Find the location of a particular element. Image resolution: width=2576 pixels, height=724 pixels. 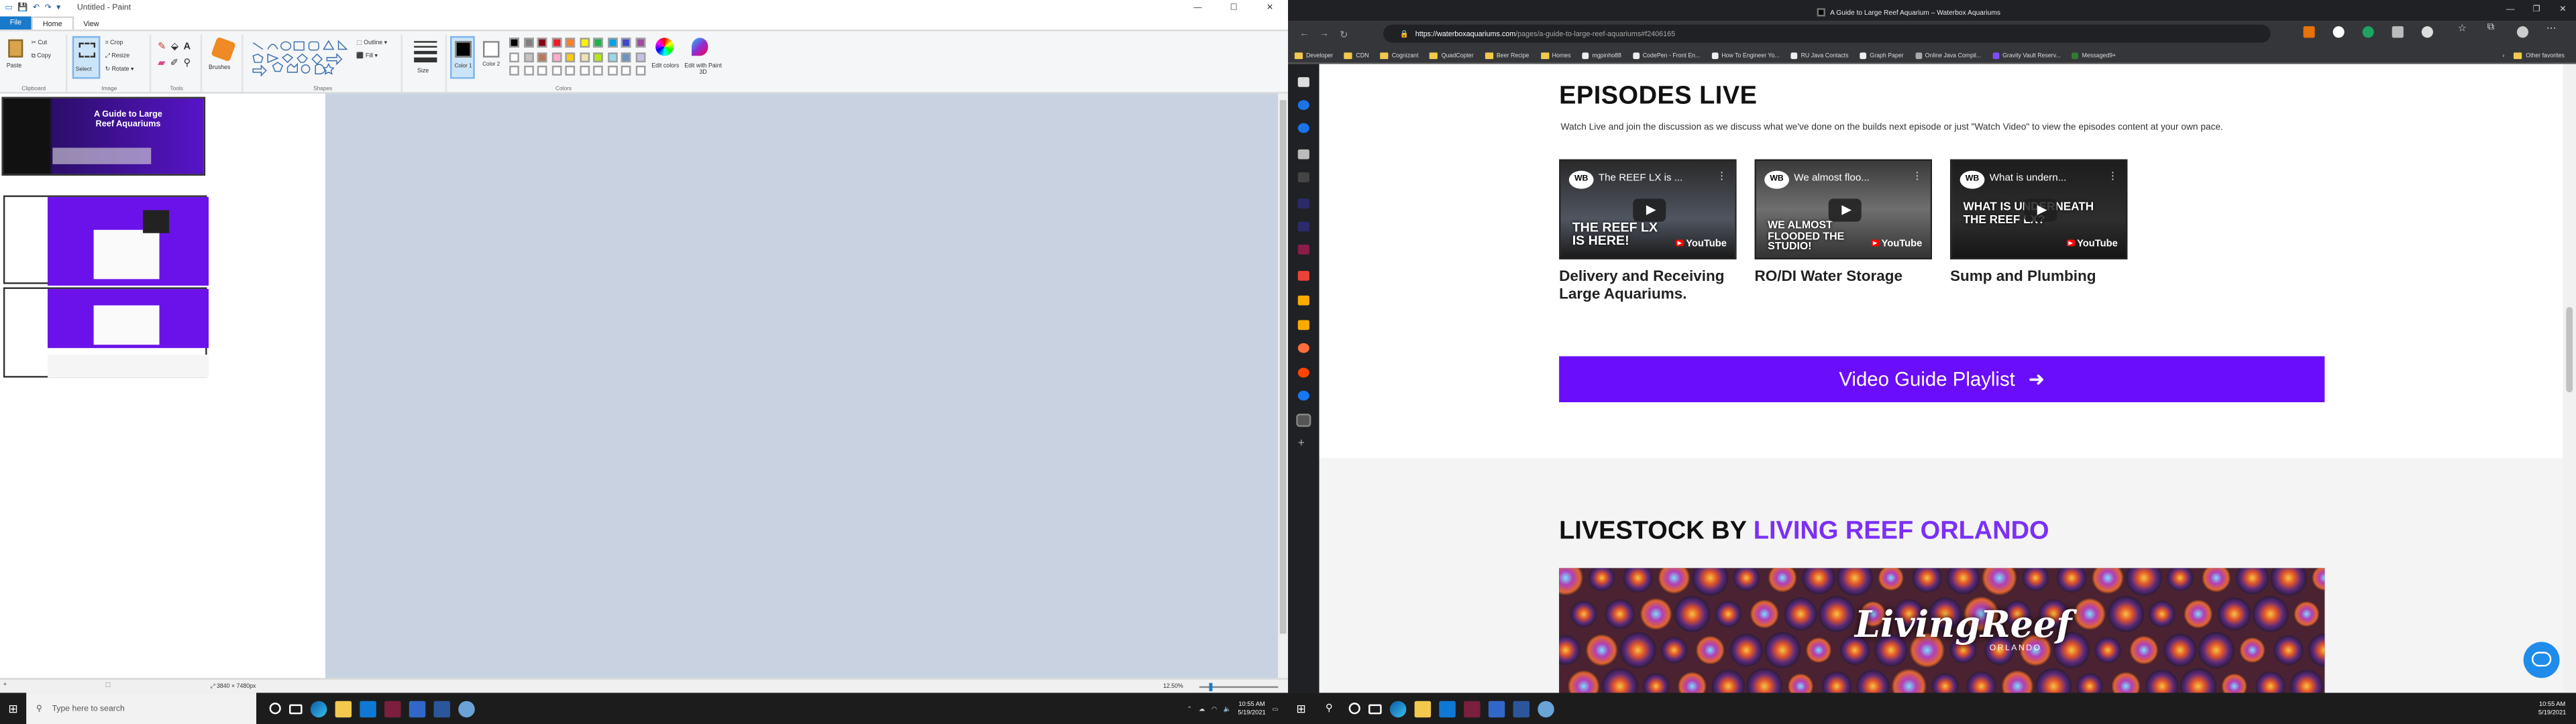

brushes-group: Brushes is located at coordinates (224, 63).